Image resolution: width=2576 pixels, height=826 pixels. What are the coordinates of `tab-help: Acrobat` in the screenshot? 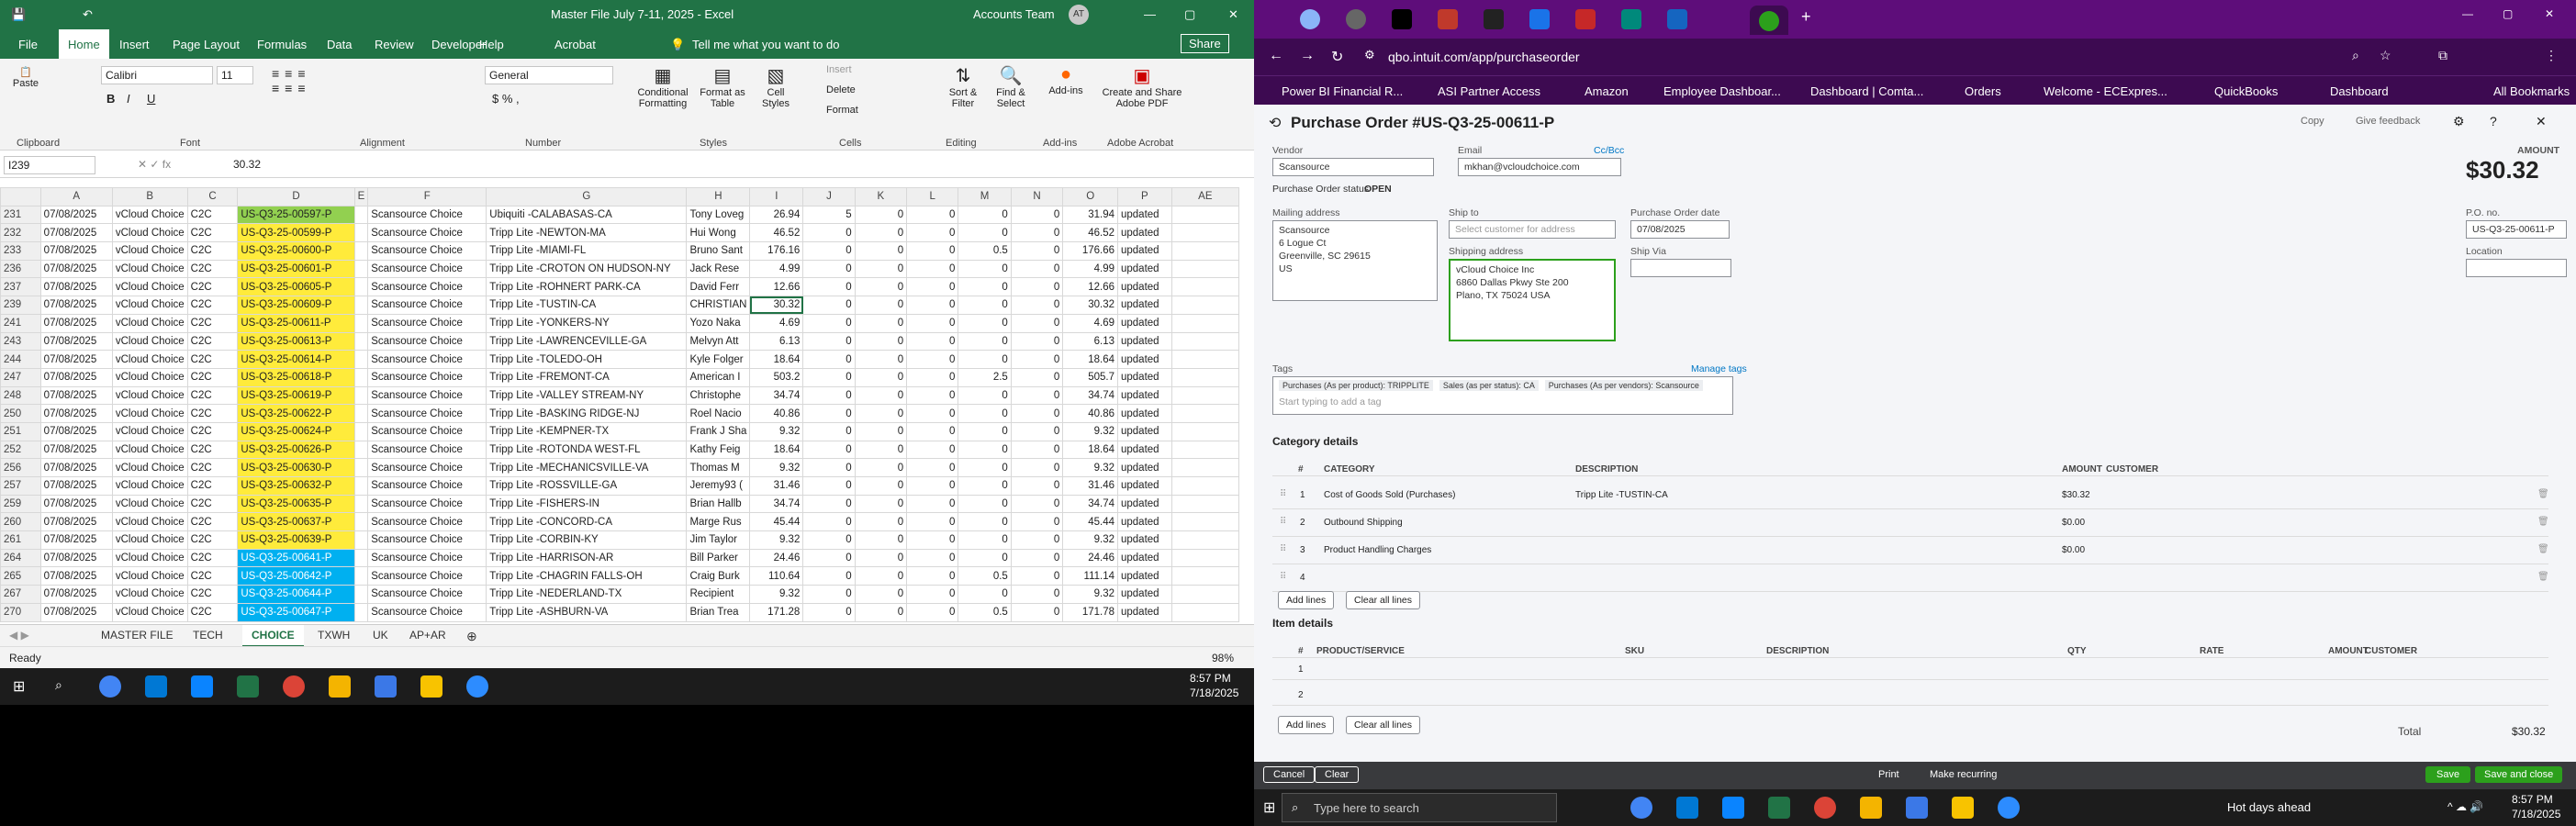 It's located at (575, 44).